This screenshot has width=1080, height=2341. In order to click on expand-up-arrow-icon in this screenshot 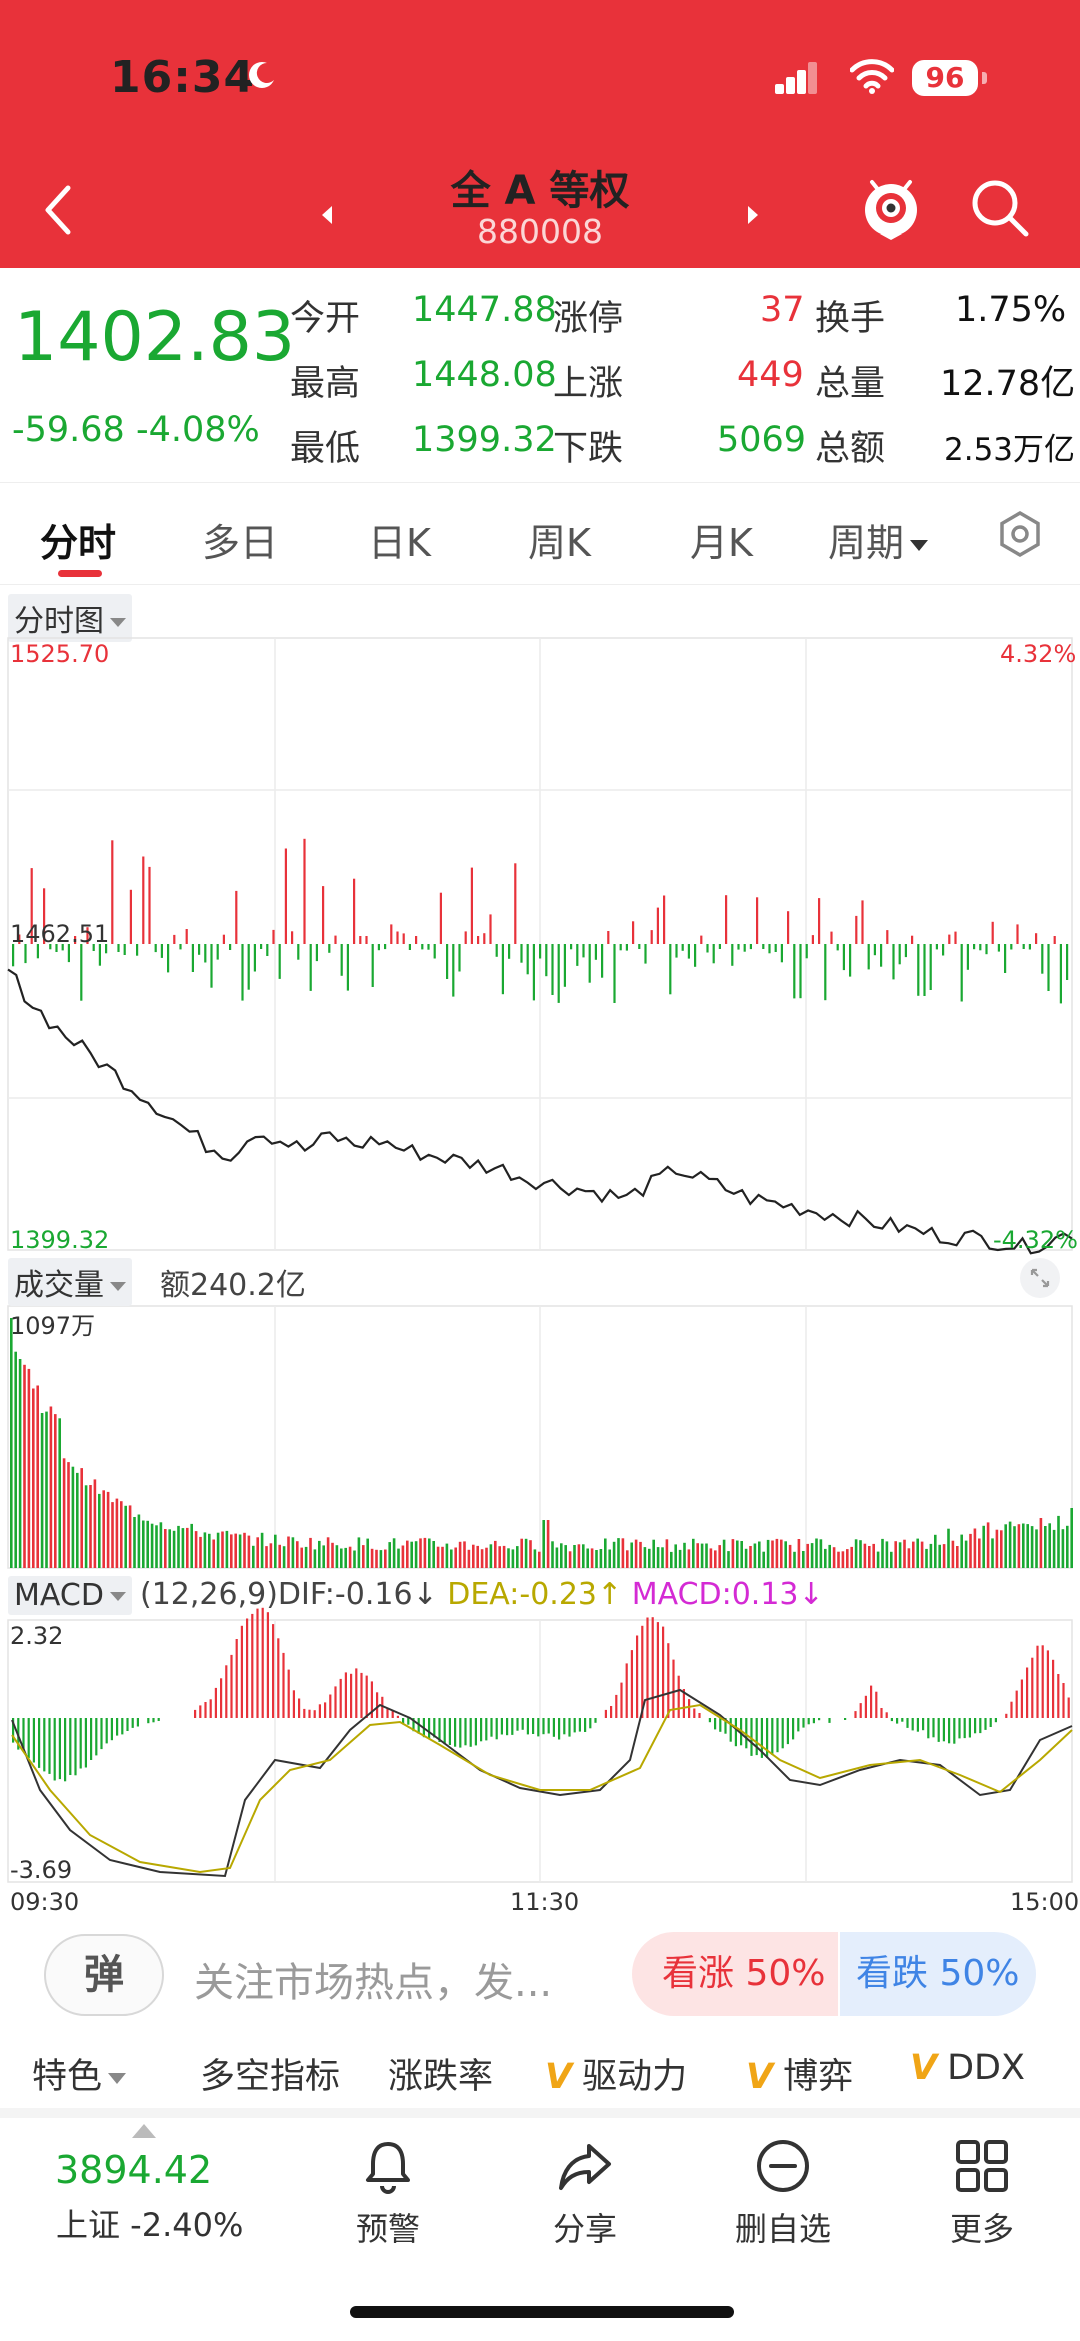, I will do `click(144, 2131)`.